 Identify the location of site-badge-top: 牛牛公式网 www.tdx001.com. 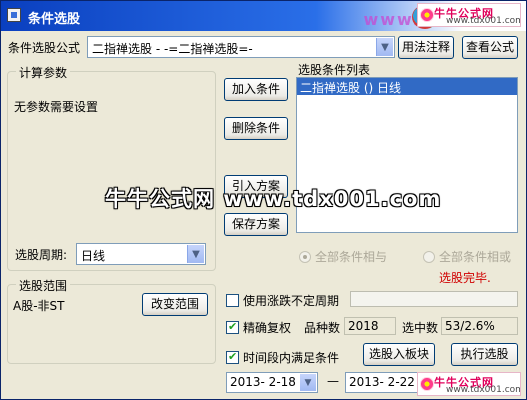
(469, 15).